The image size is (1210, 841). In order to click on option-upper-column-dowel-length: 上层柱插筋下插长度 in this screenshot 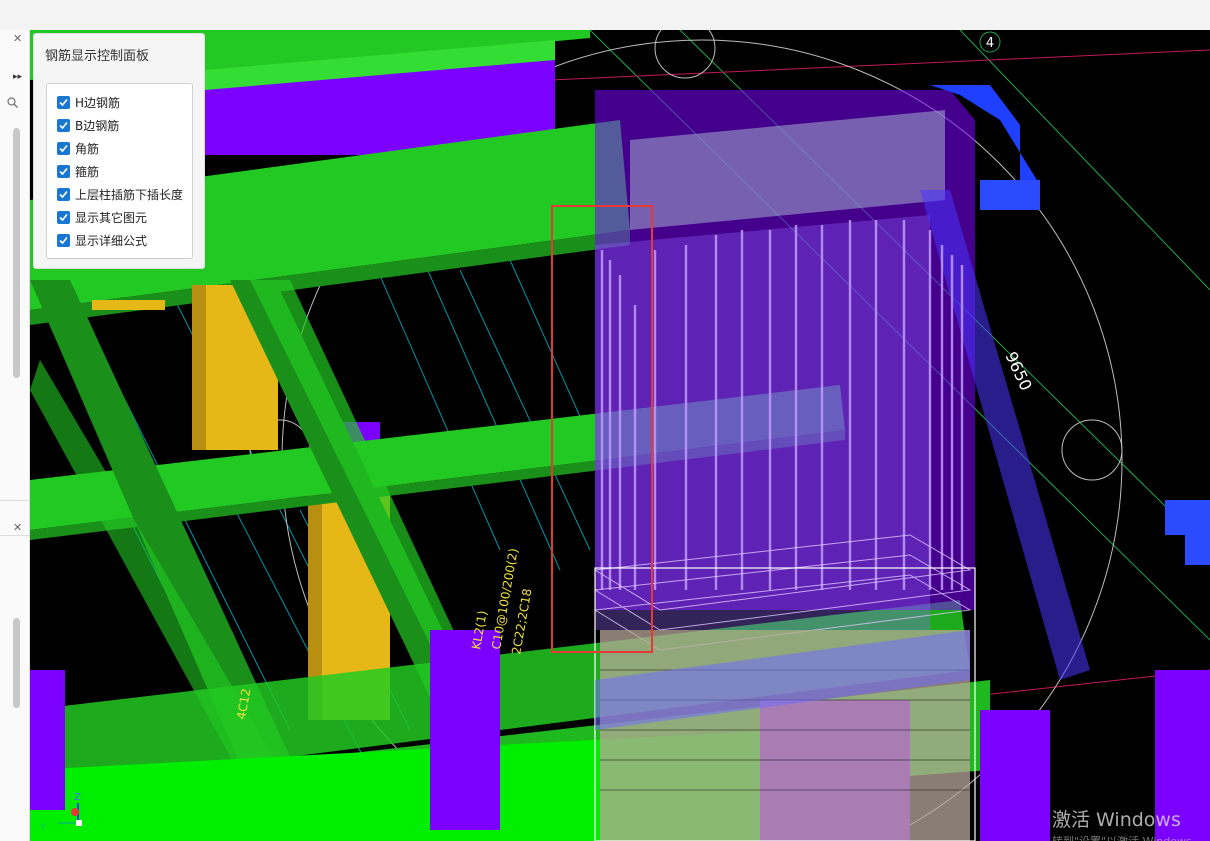, I will do `click(120, 194)`.